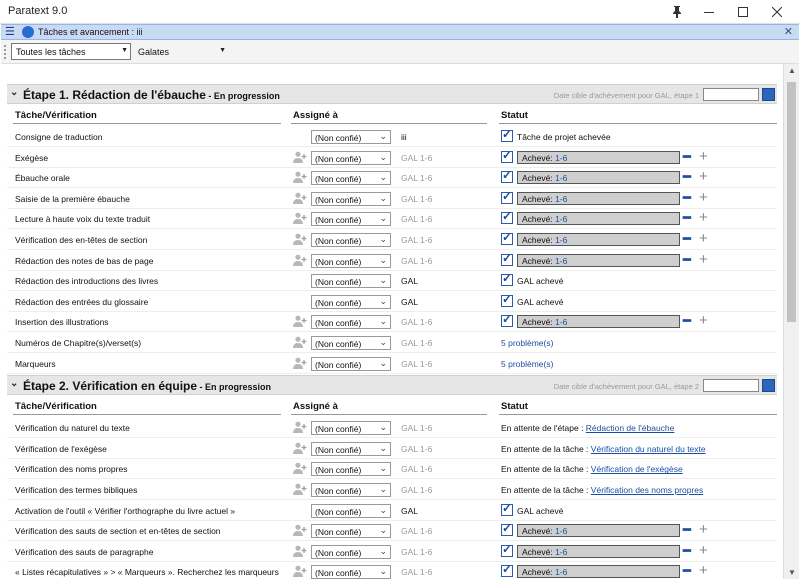 Image resolution: width=800 pixels, height=581 pixels. I want to click on hamburger-icon: ☰, so click(10, 32).